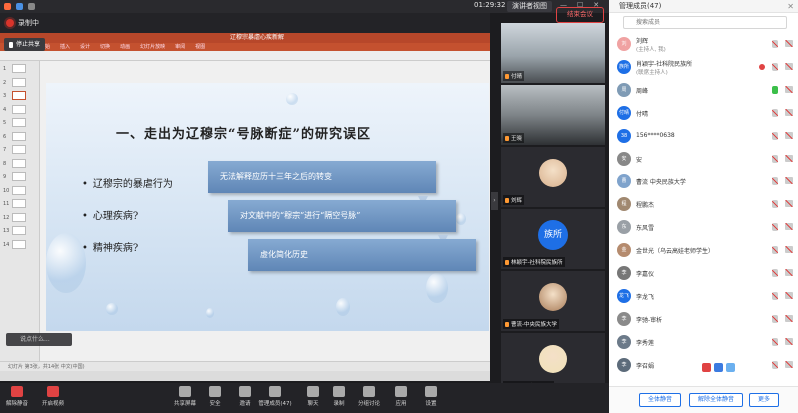 This screenshot has height=413, width=798. What do you see at coordinates (369, 396) in the screenshot?
I see `toolbar-button: 分组讨论` at bounding box center [369, 396].